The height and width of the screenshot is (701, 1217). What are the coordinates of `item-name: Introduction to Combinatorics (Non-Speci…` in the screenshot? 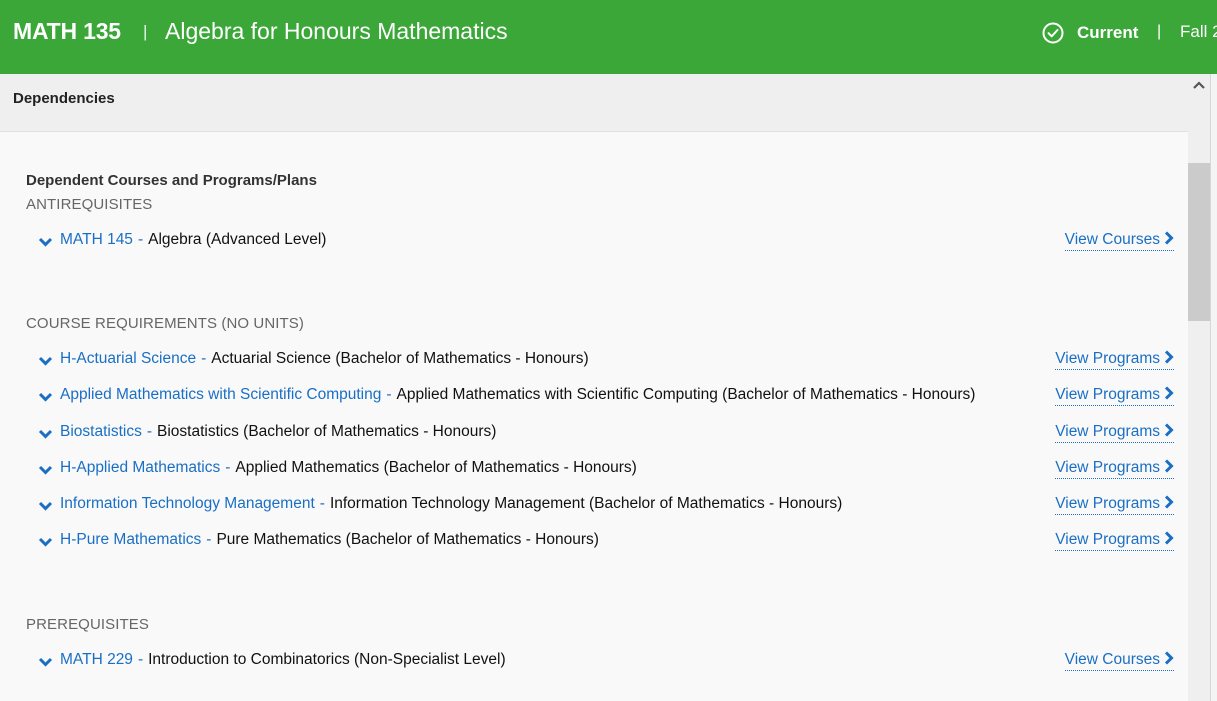 It's located at (327, 659).